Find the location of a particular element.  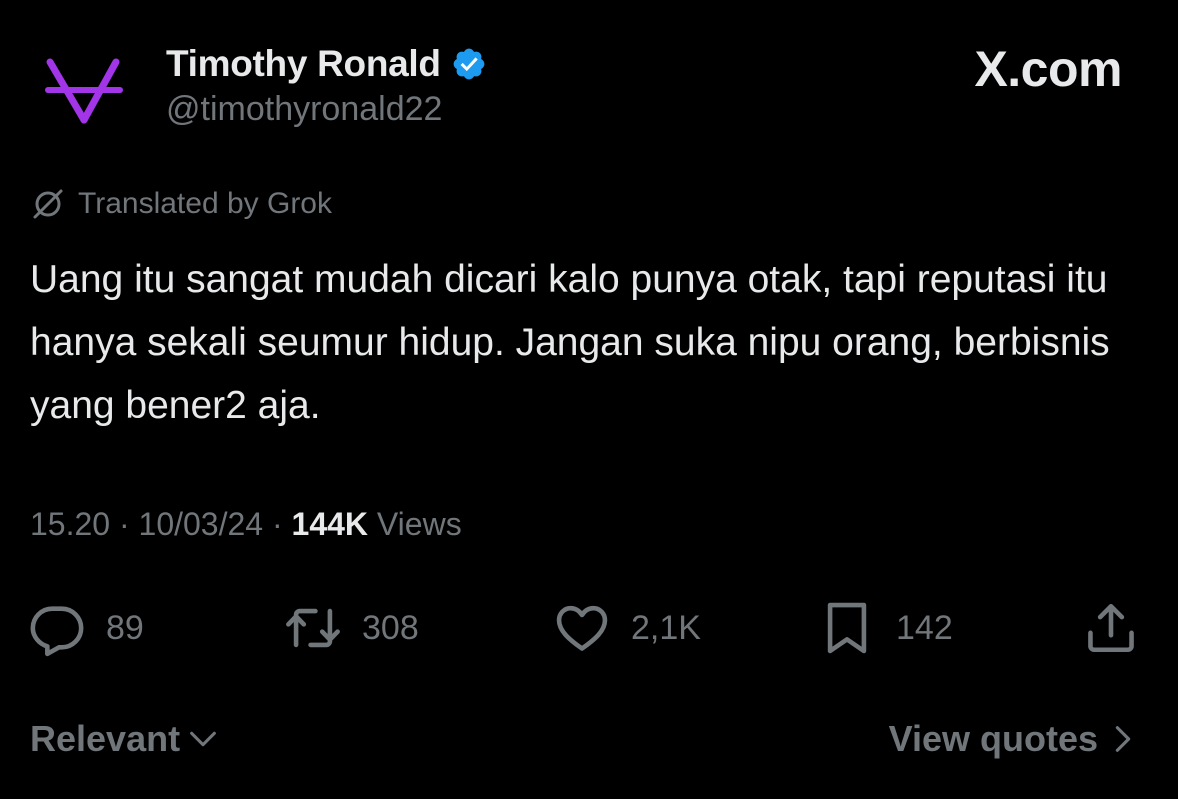

translation-note-label: Translated by Grok is located at coordinates (205, 203).